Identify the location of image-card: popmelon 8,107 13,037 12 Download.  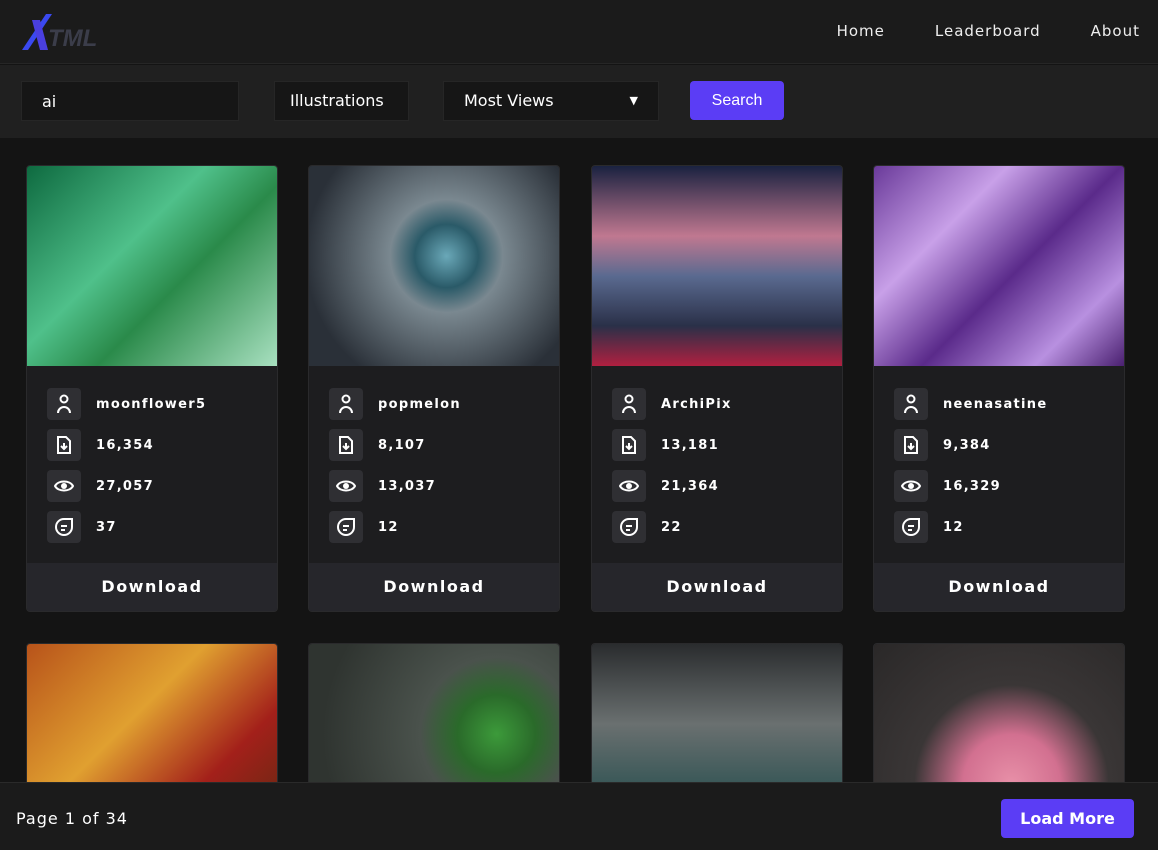
(434, 388).